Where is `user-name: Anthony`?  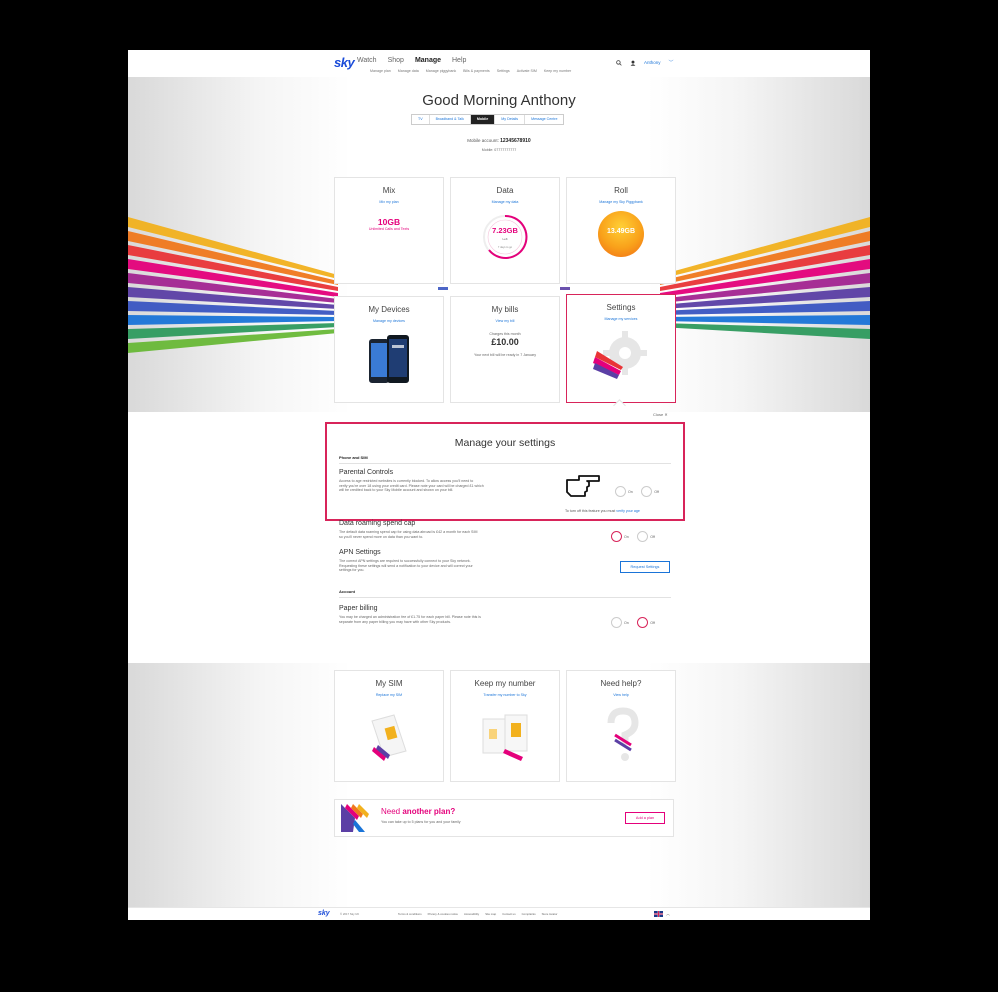
user-name: Anthony is located at coordinates (652, 62).